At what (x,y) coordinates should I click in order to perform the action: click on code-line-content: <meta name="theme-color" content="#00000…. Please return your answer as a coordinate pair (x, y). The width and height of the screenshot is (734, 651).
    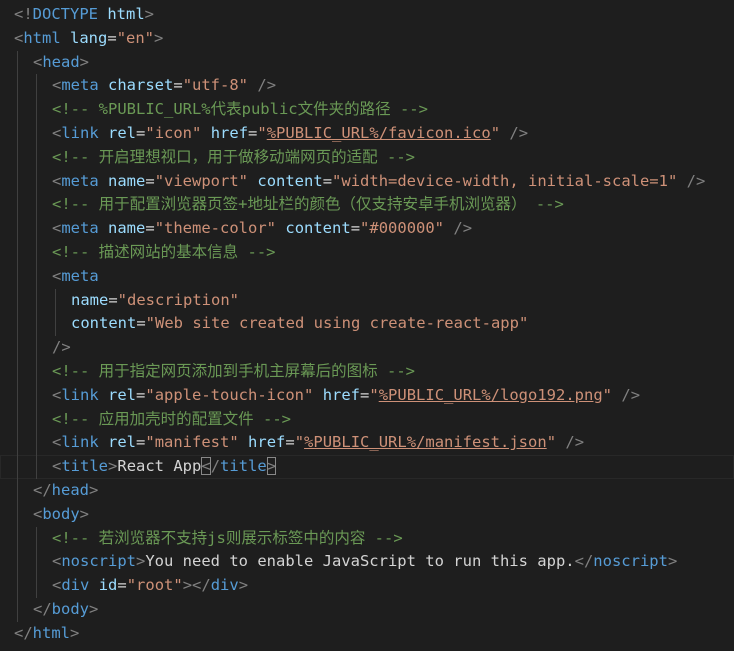
    Looking at the image, I should click on (262, 229).